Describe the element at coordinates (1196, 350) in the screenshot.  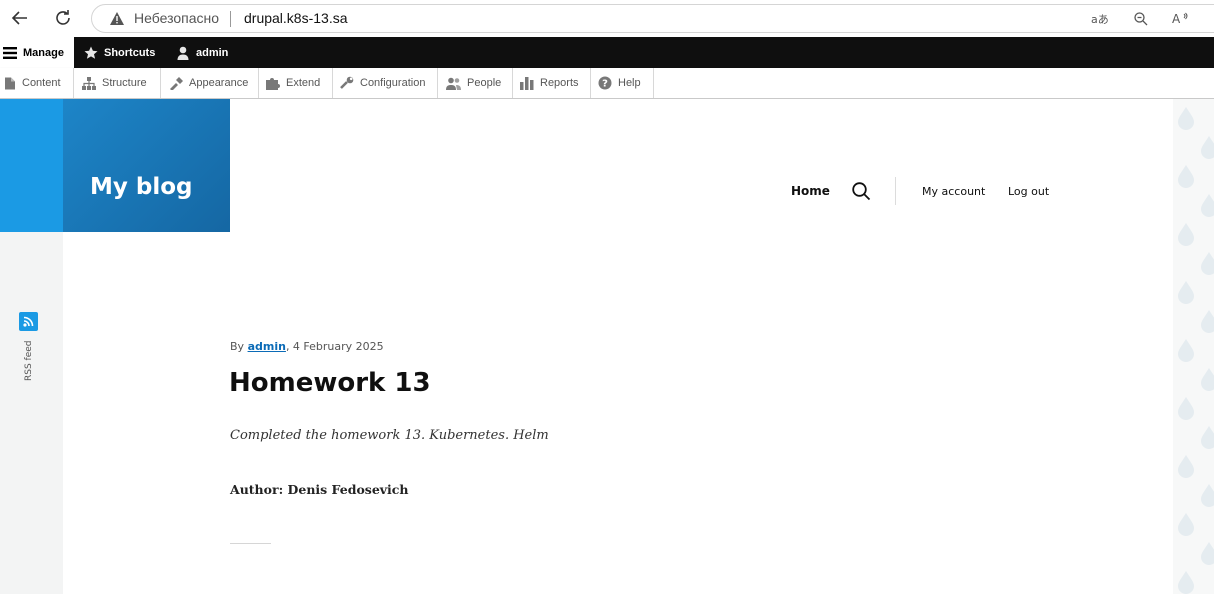
I see `drupal-drop-pattern-icon` at that location.